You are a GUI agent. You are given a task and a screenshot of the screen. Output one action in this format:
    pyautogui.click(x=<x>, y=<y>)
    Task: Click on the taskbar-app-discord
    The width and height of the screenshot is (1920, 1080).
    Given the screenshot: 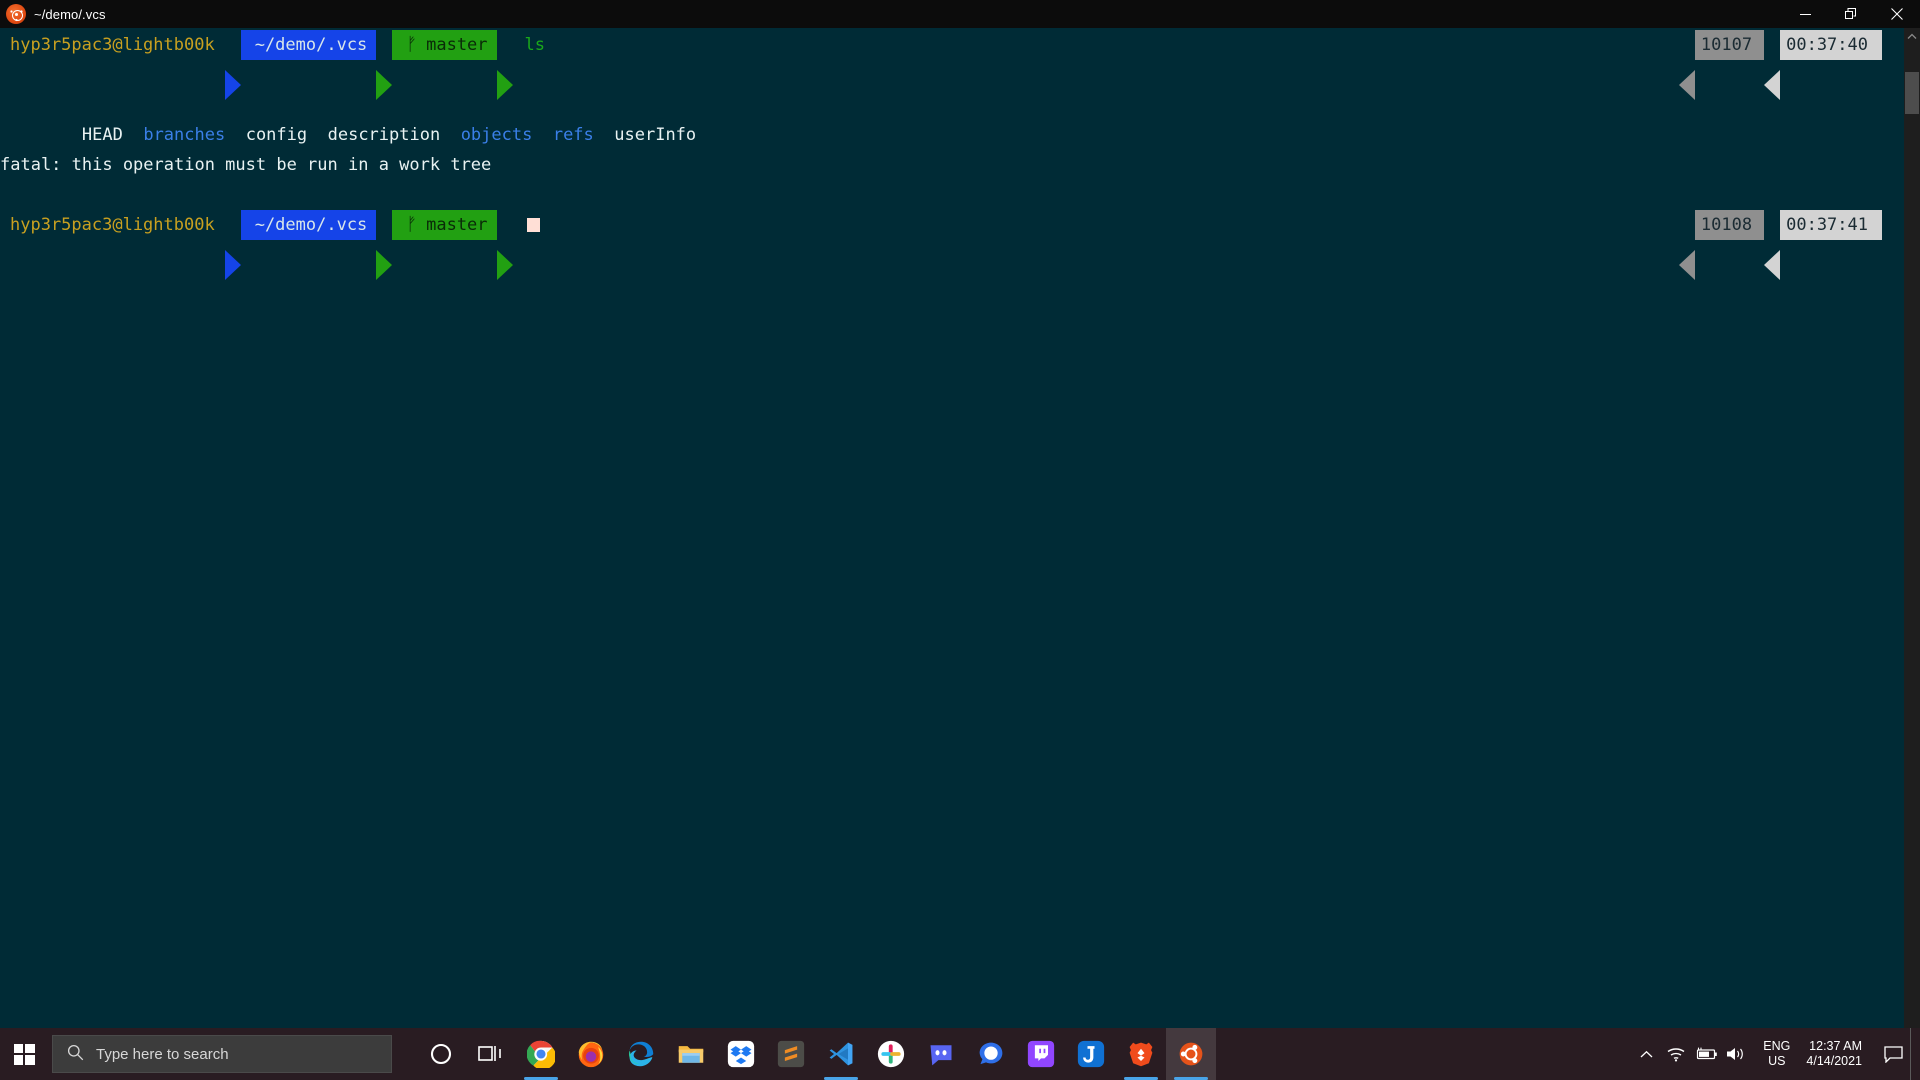 What is the action you would take?
    pyautogui.click(x=941, y=1054)
    